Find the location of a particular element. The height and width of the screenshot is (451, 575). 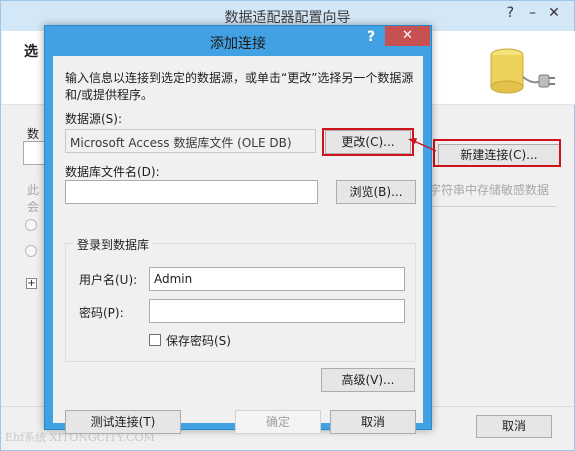

database-plug-icon is located at coordinates (522, 71).